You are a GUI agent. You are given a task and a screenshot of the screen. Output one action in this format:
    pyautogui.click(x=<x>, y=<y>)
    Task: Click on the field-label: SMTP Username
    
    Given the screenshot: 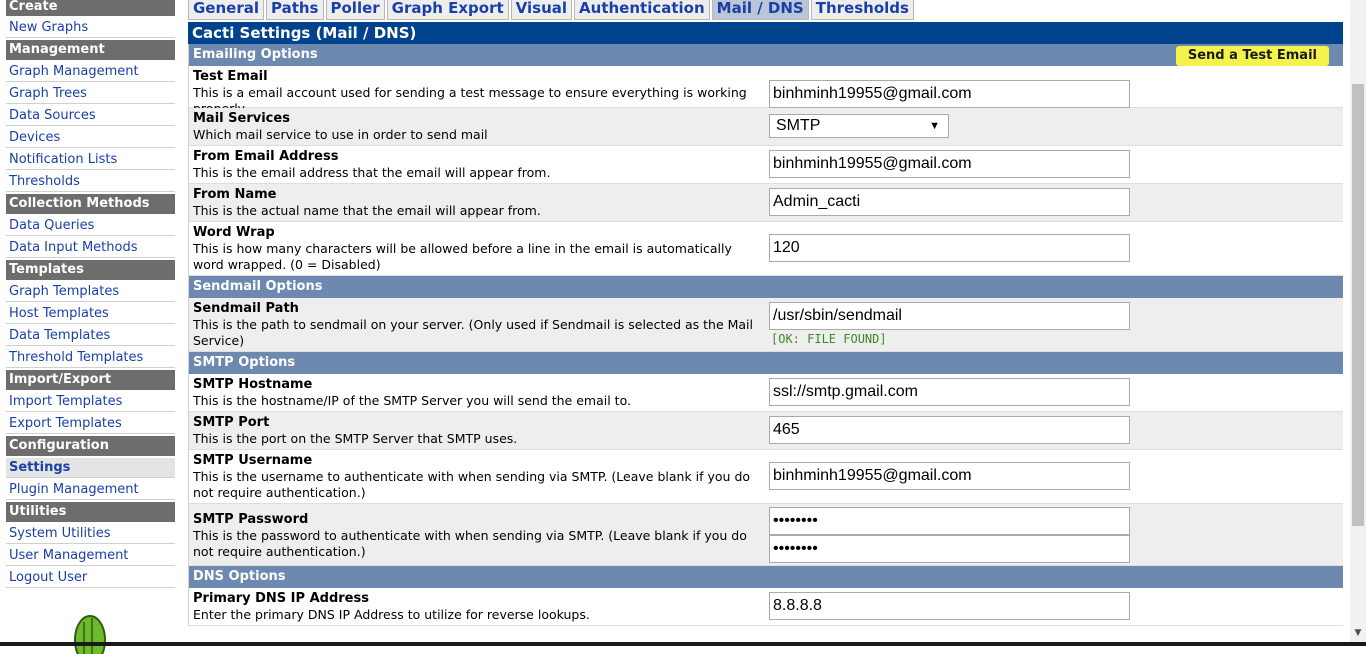 What is the action you would take?
    pyautogui.click(x=253, y=460)
    